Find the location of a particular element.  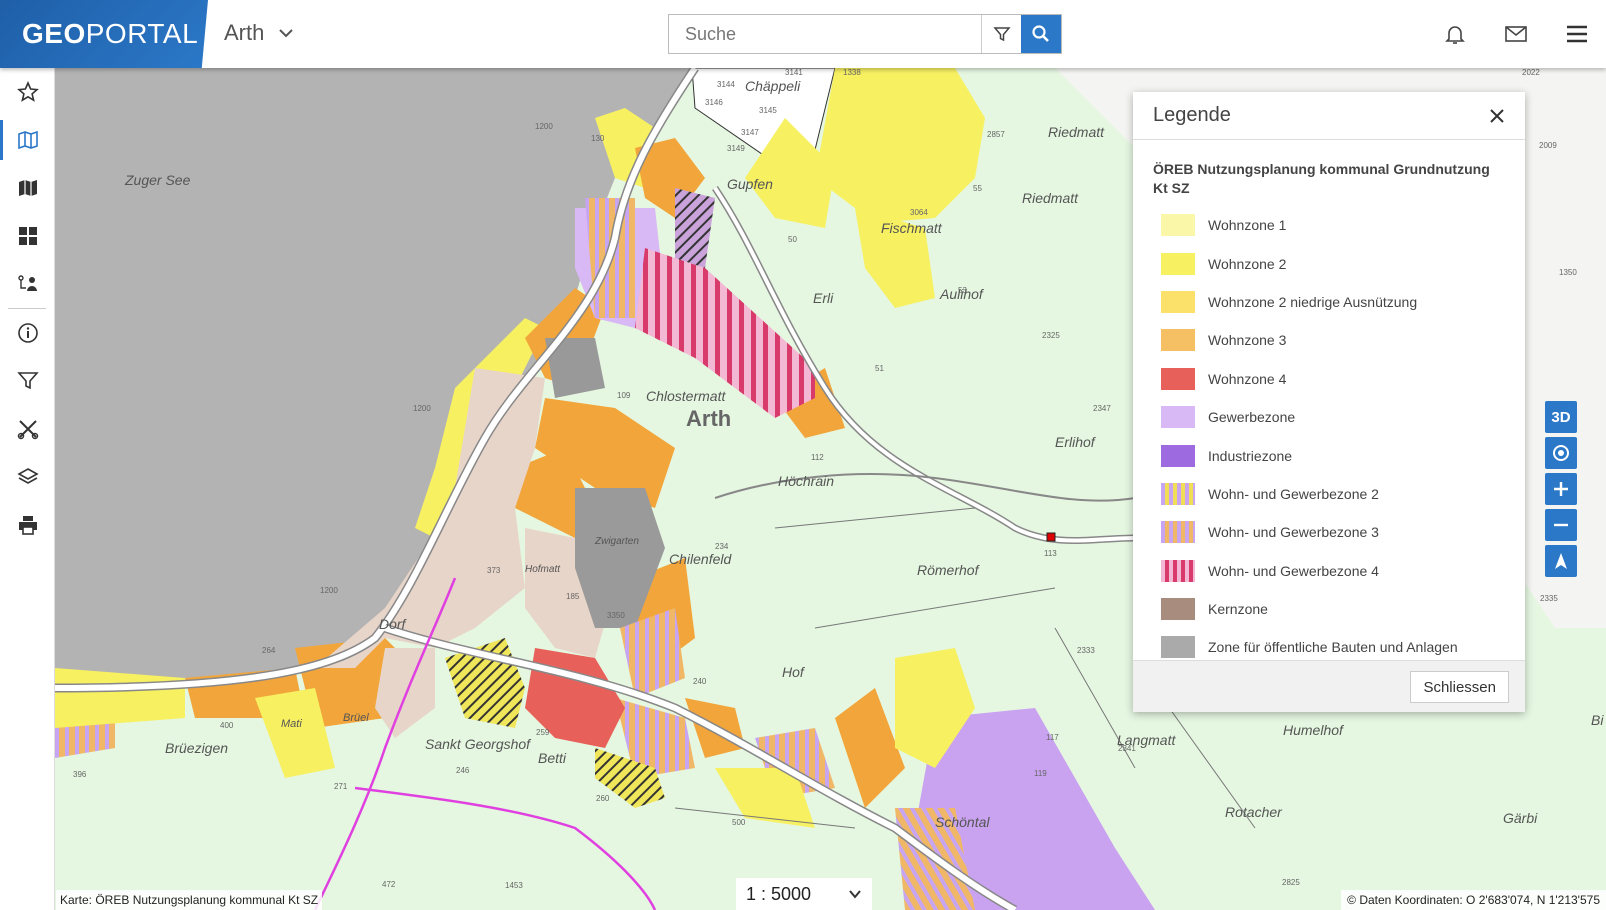

parcel-number: 2347 is located at coordinates (1102, 408).